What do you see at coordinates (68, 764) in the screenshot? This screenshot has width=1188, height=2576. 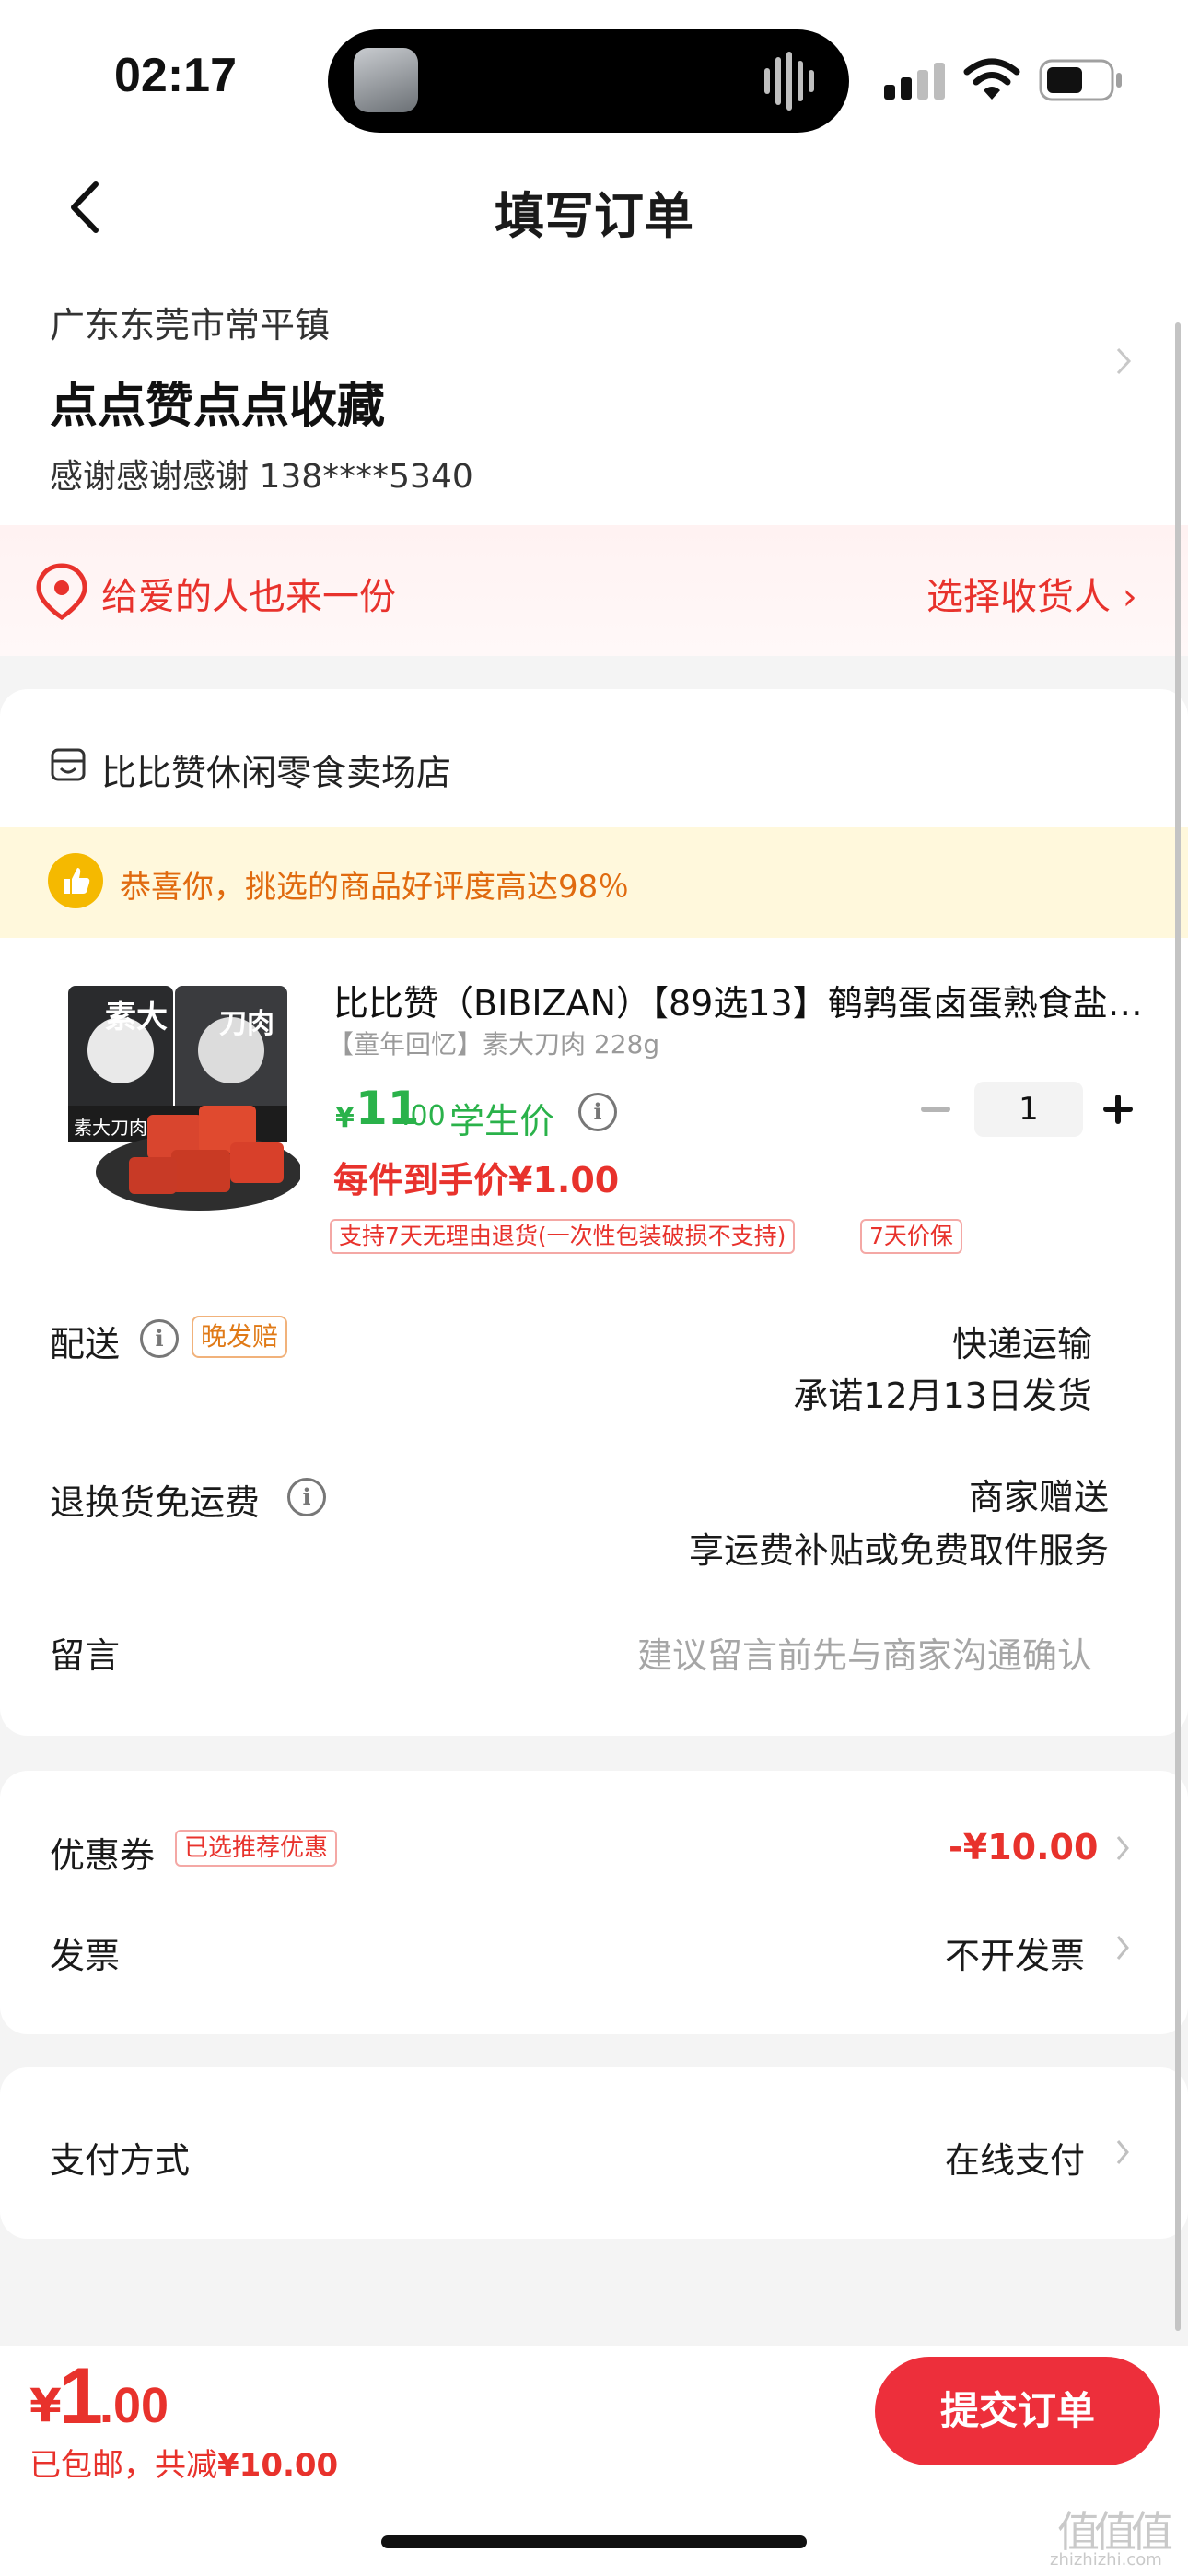 I see `shop-icon` at bounding box center [68, 764].